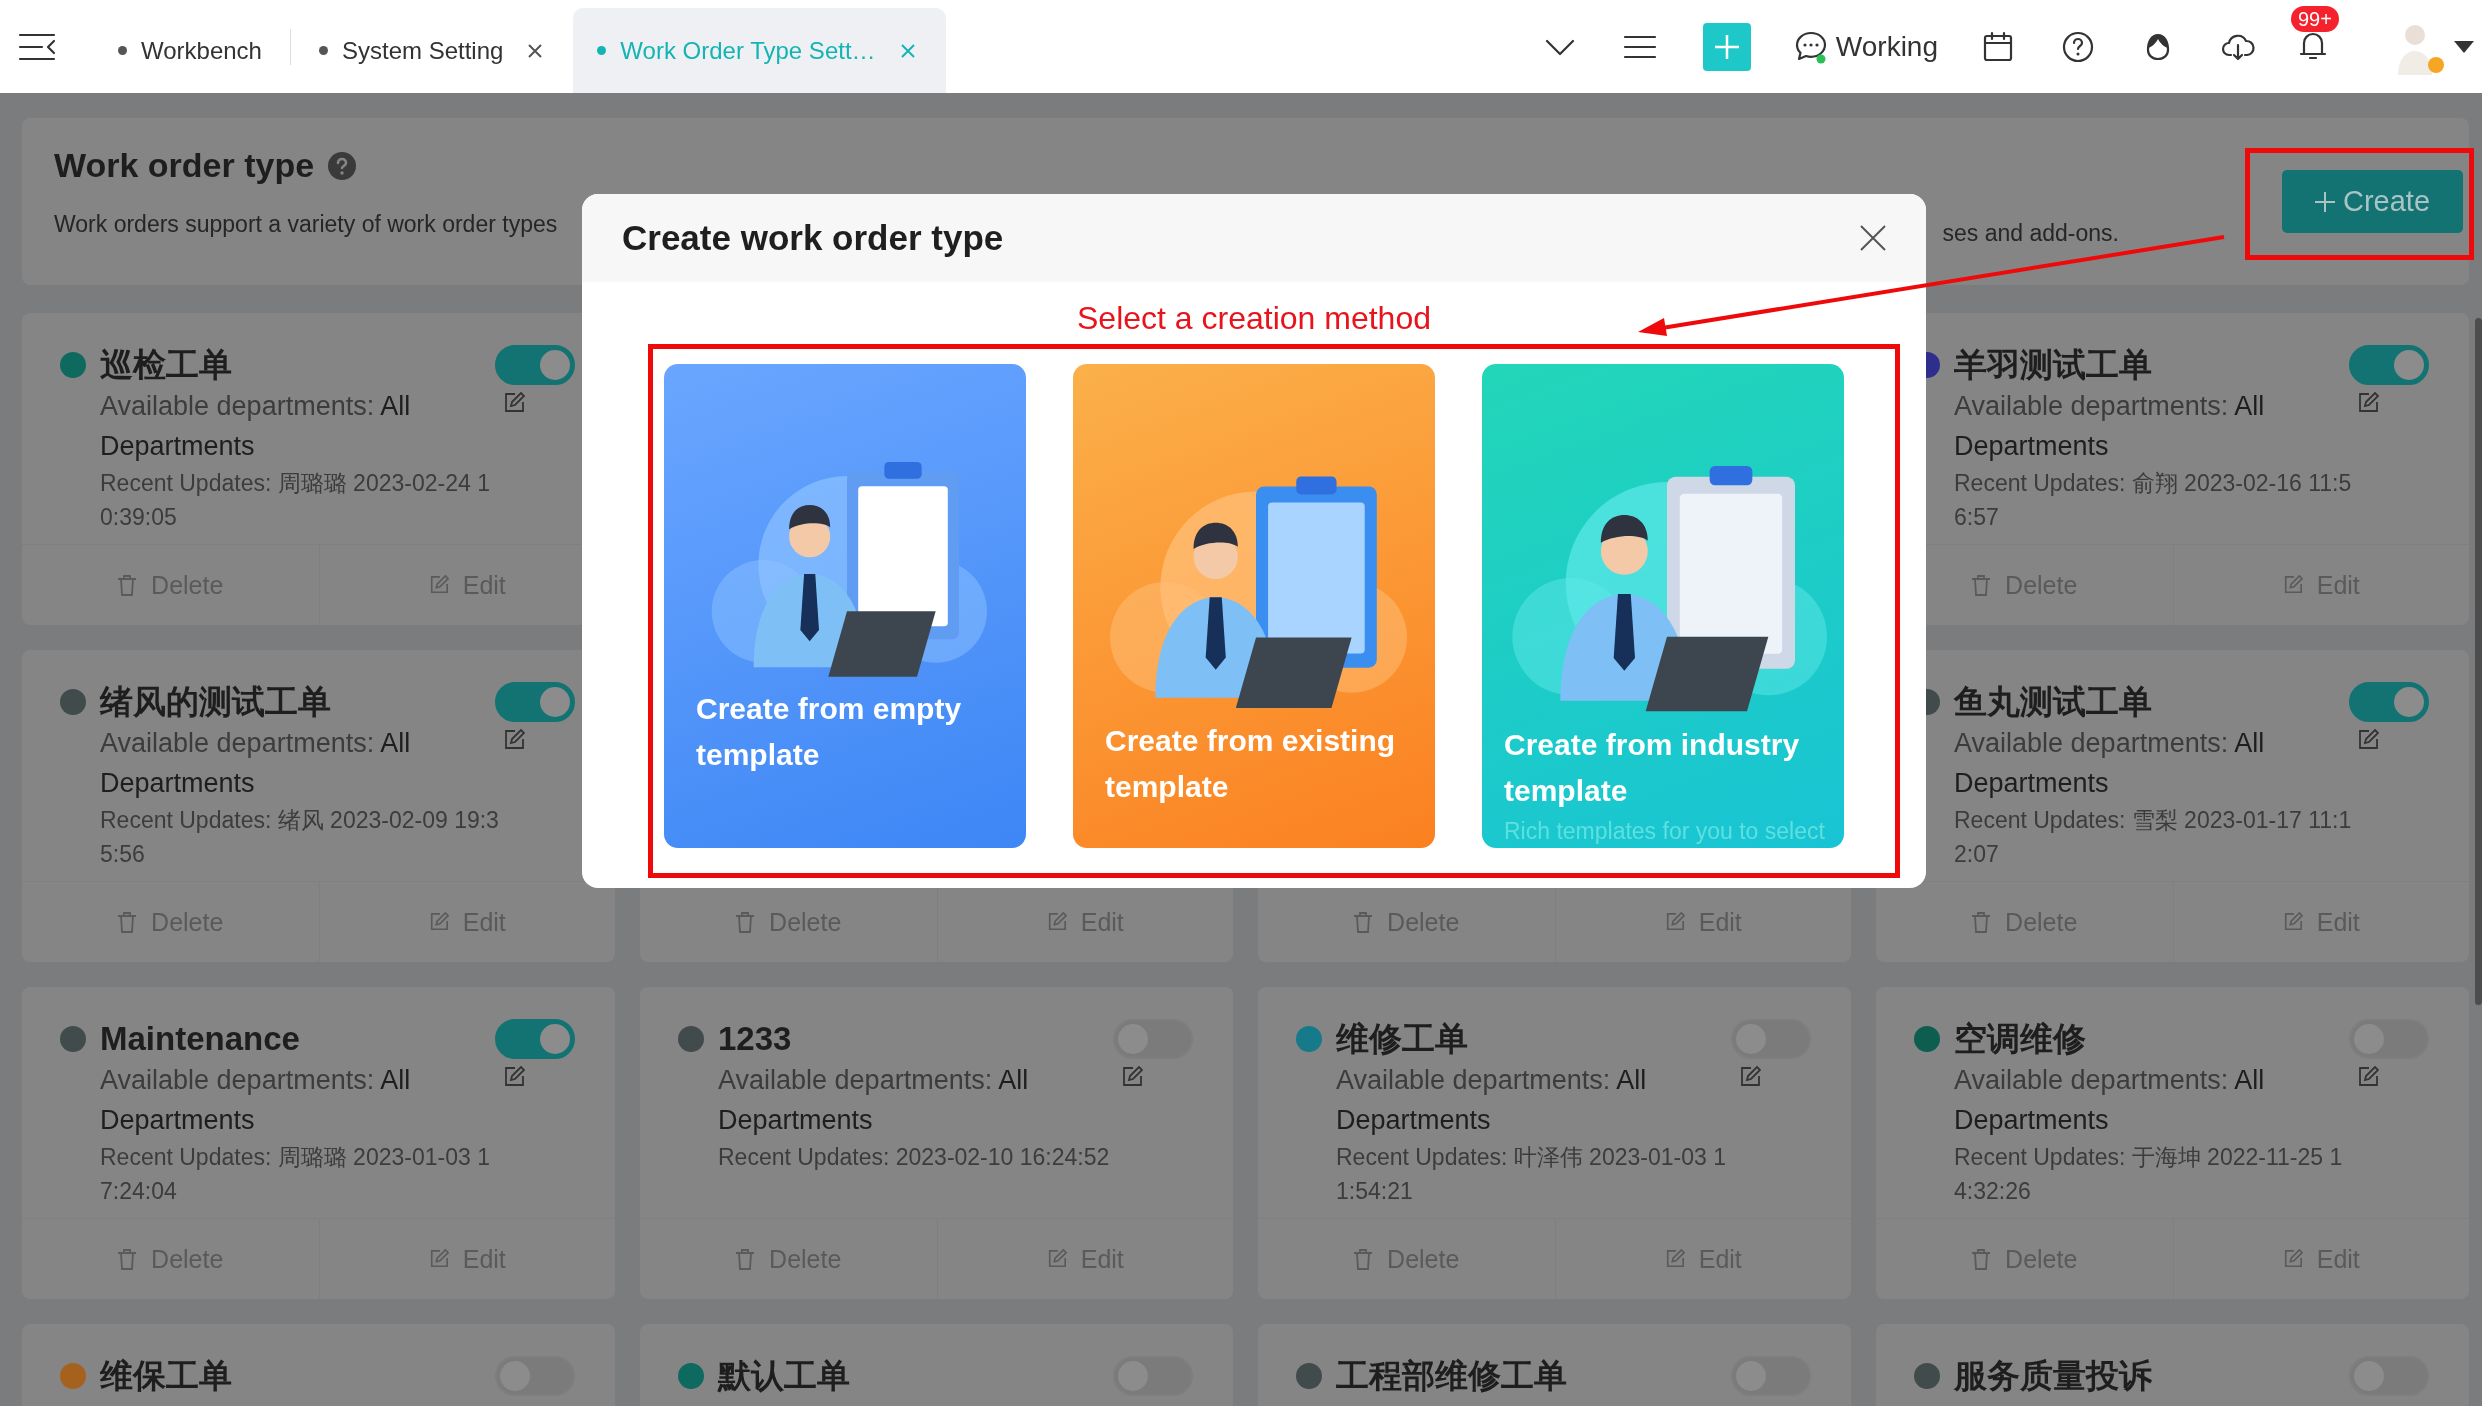  Describe the element at coordinates (431, 50) in the screenshot. I see `tab: System Setting` at that location.